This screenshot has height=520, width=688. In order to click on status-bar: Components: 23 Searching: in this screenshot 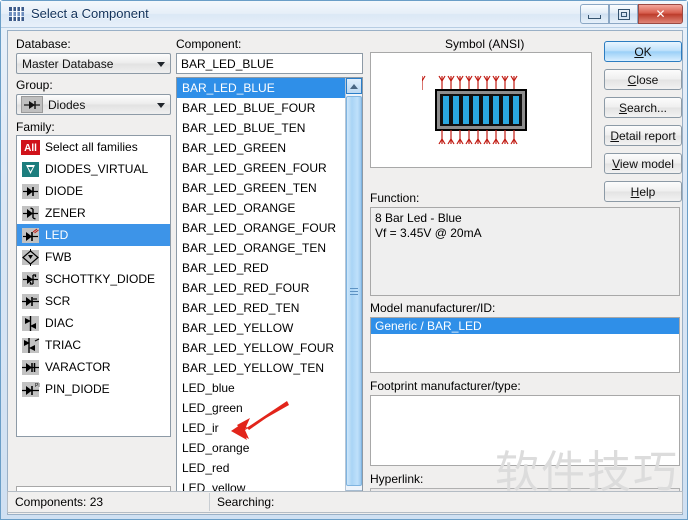, I will do `click(345, 502)`.